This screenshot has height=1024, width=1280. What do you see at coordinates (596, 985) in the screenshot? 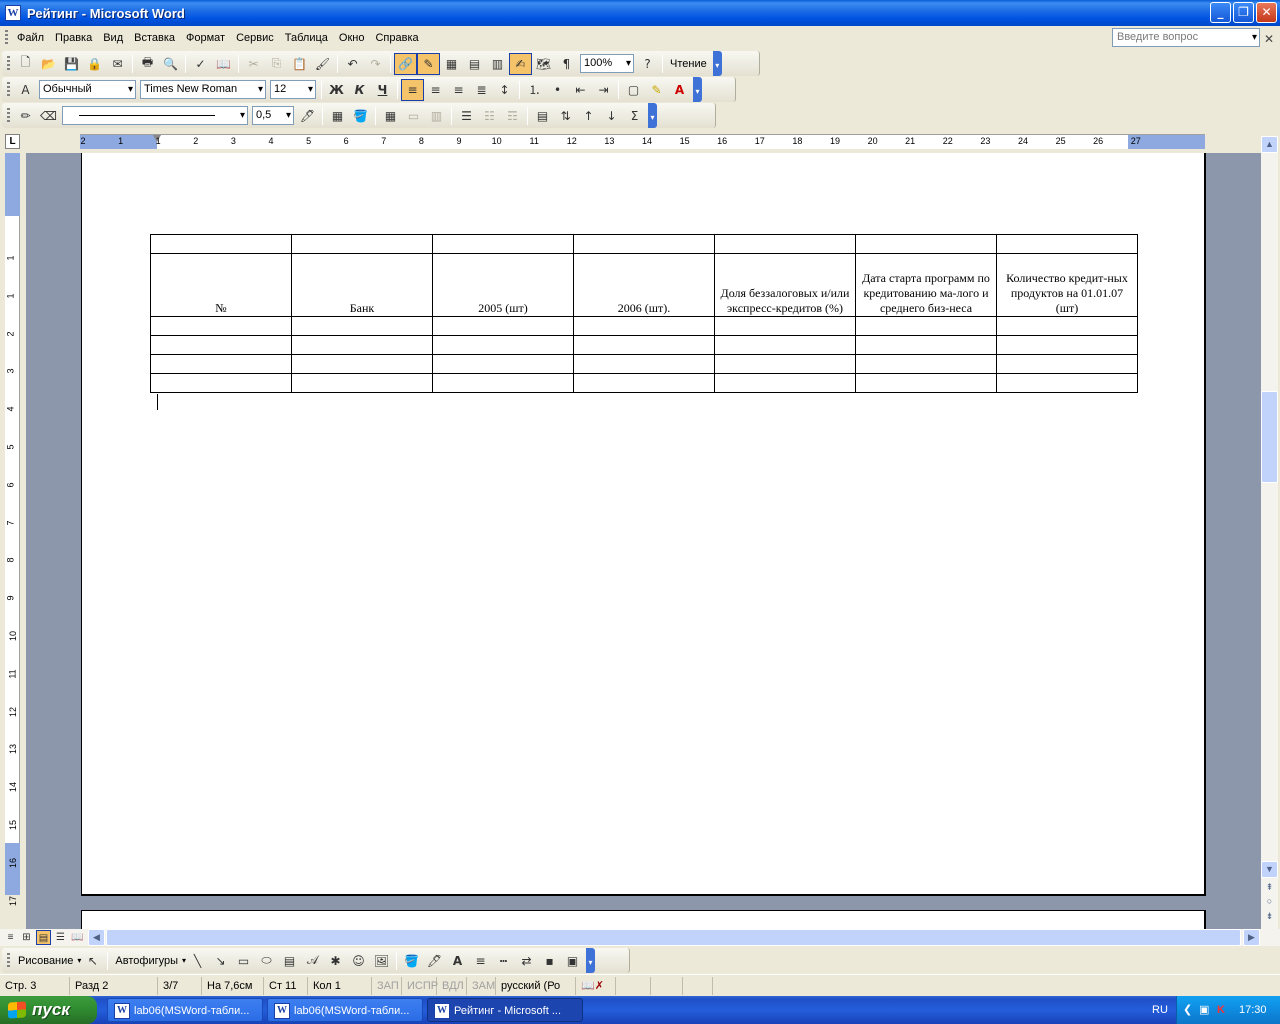
I see `spelling-status-icon: 📖✗` at bounding box center [596, 985].